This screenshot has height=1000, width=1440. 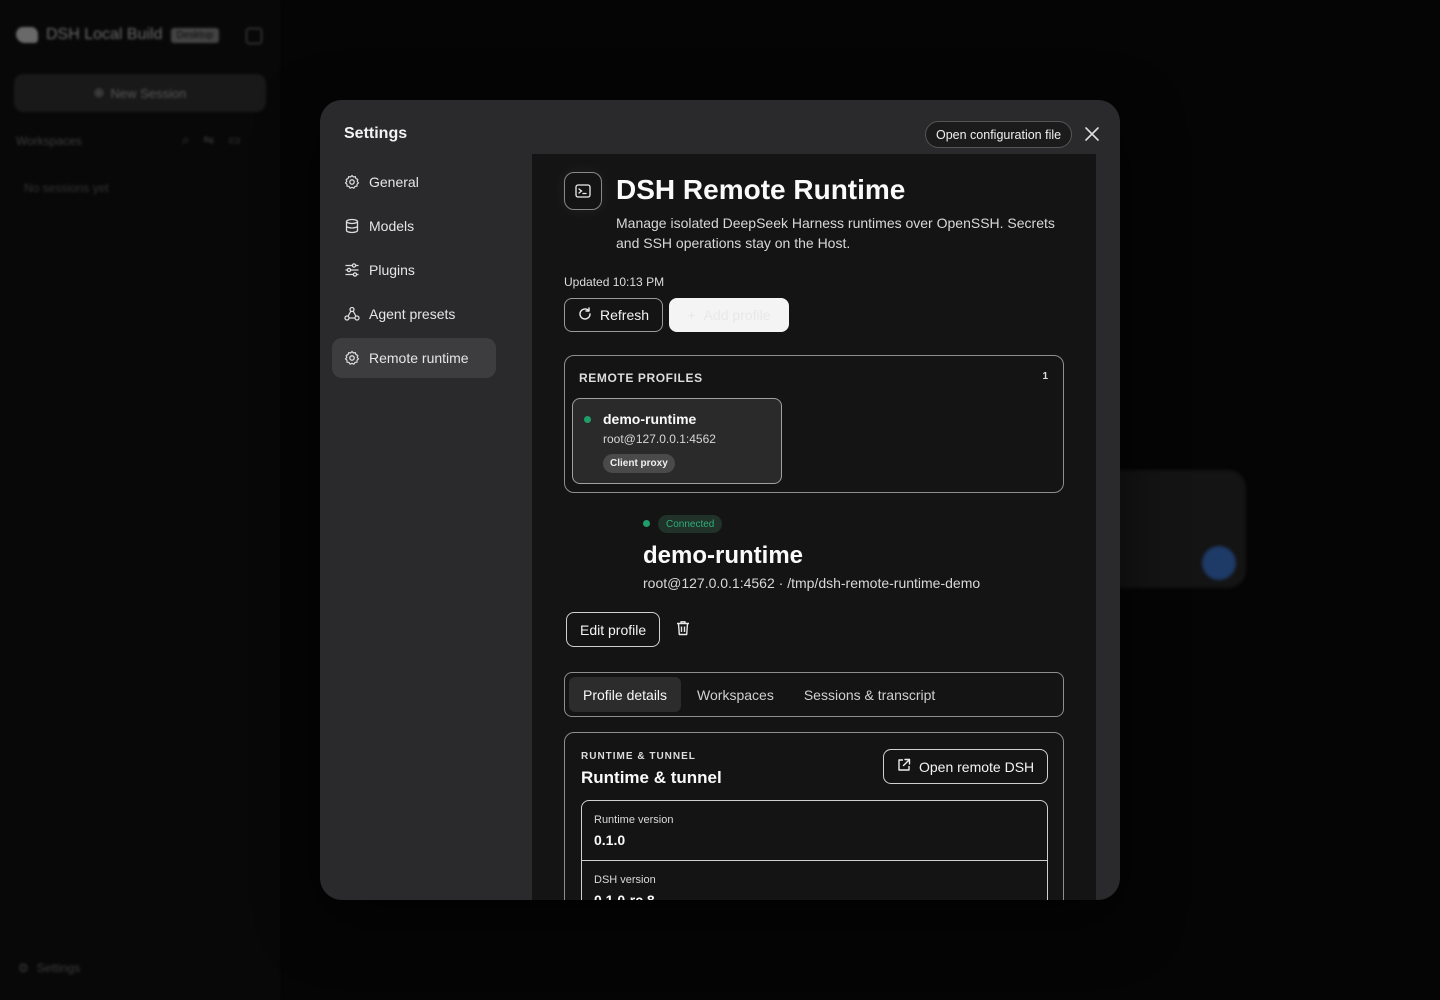 I want to click on updated-timestamp: Updated 10:13 PM, so click(x=614, y=282).